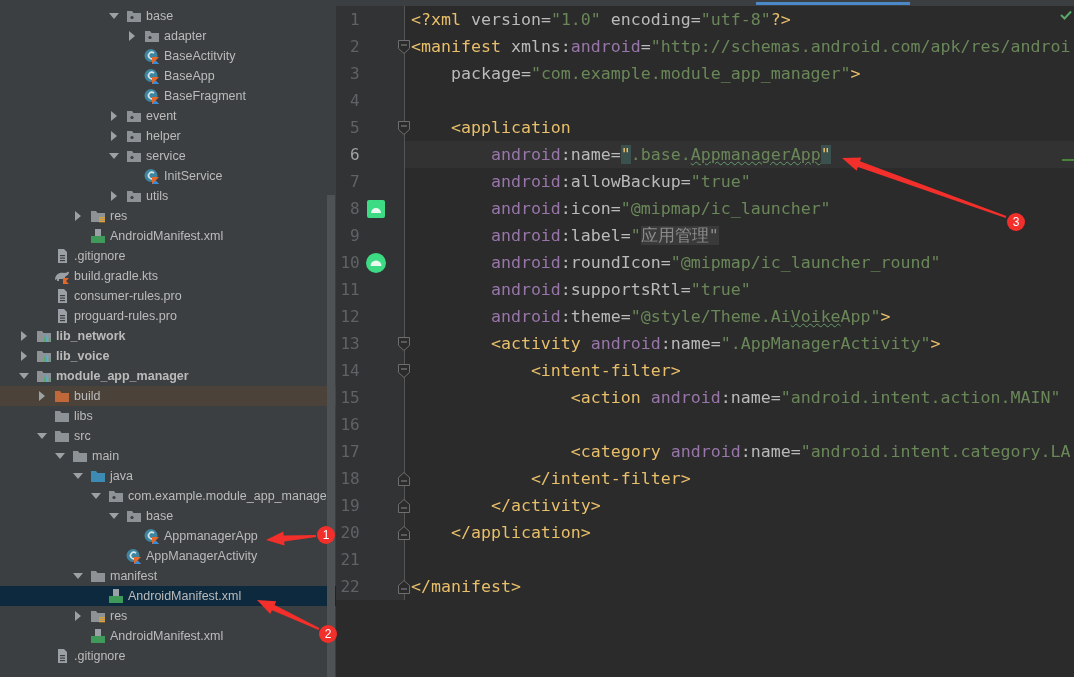  What do you see at coordinates (660, 208) in the screenshot?
I see `code-line: android:icon="@mipmap/ic_launcher"` at bounding box center [660, 208].